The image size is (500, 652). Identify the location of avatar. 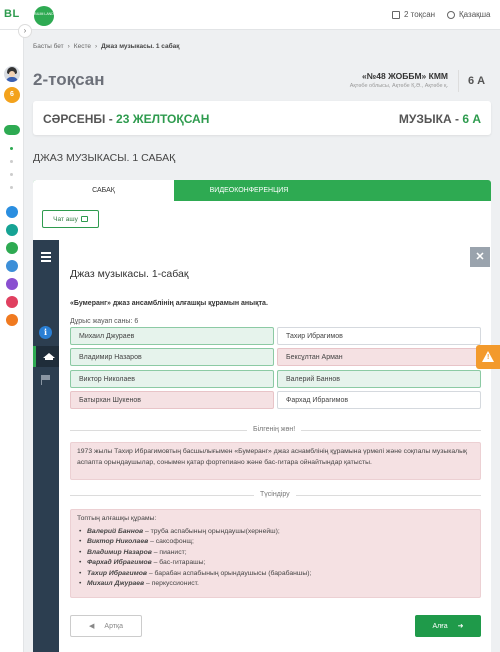
(12, 74).